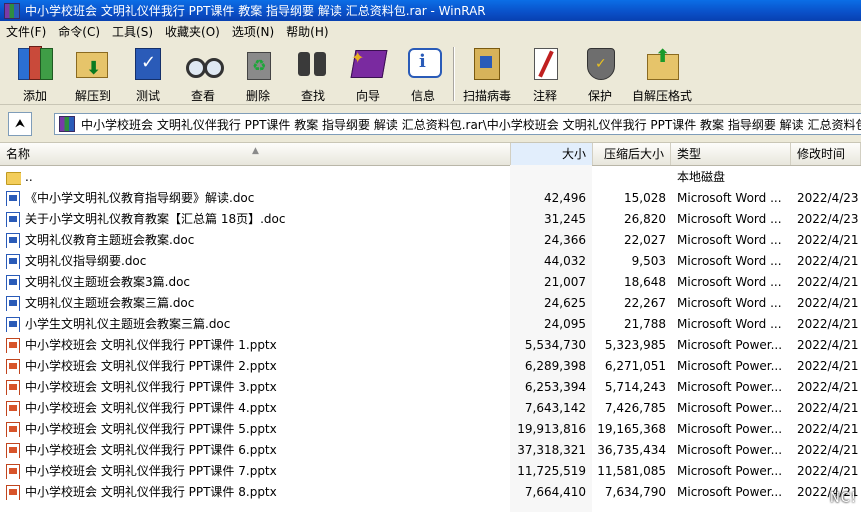  I want to click on comment-label: 注释, so click(544, 96).